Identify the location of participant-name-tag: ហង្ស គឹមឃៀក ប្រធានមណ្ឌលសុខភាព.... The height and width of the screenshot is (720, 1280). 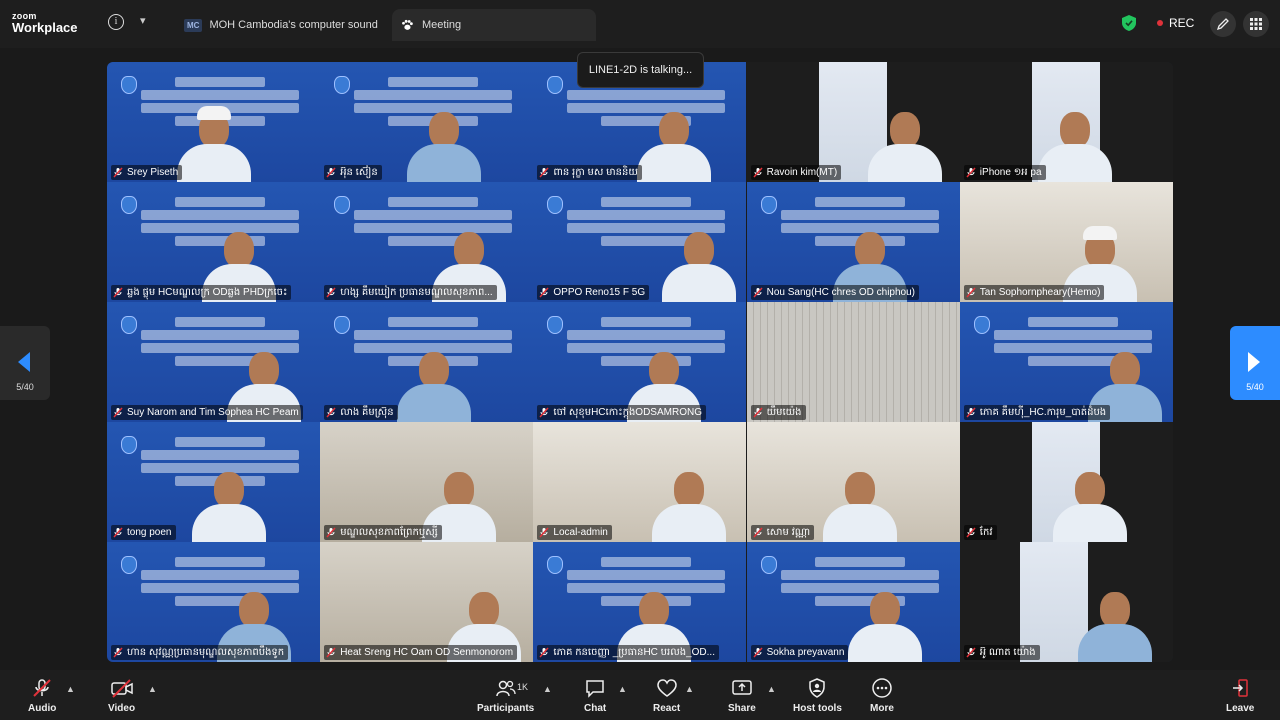
(410, 292).